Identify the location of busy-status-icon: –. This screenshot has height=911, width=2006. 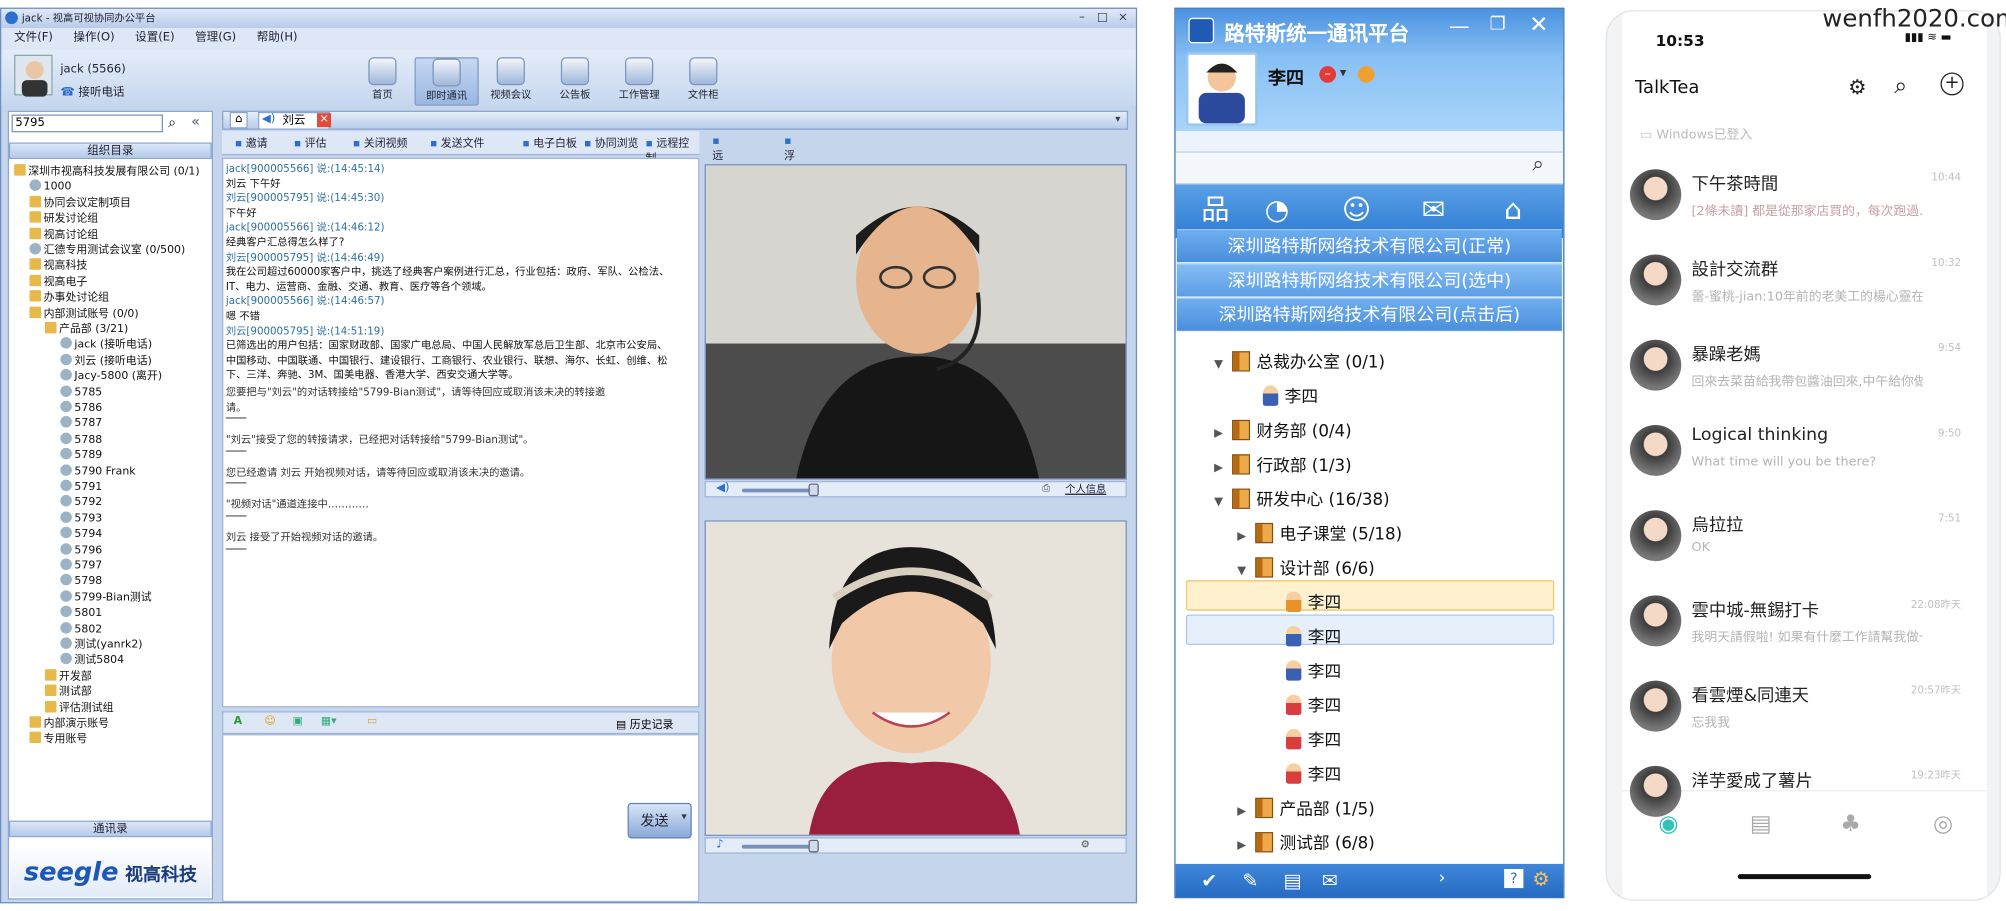
(1328, 74).